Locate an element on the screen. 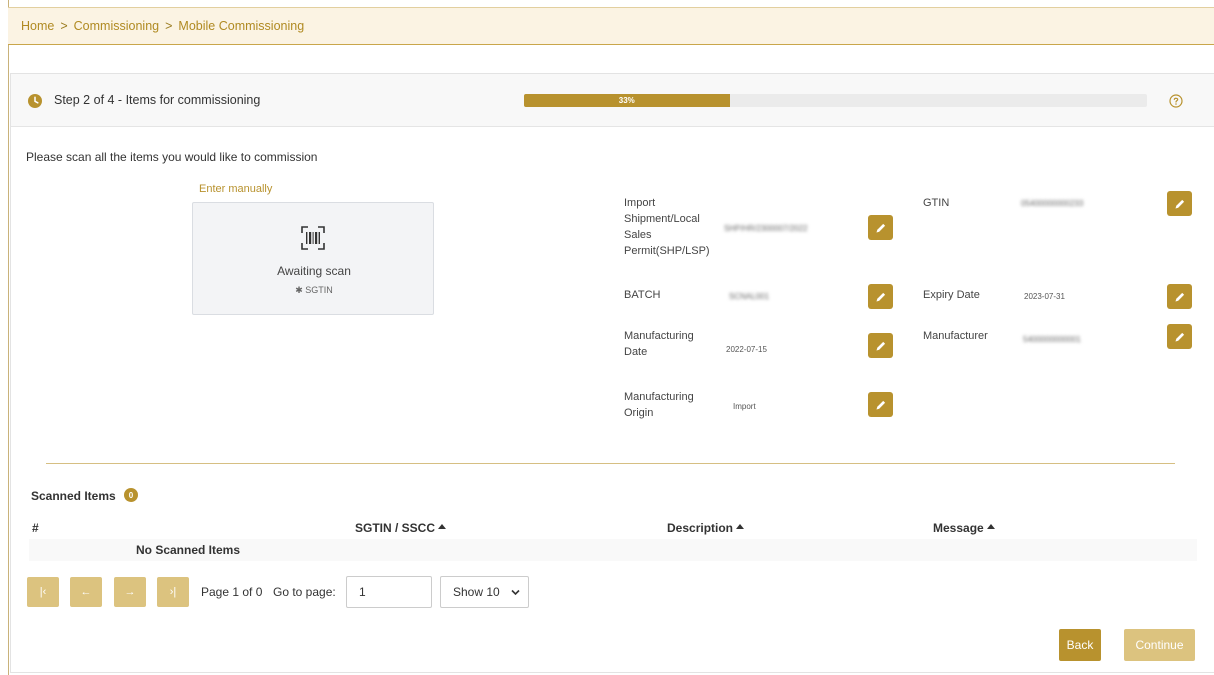 The image size is (1214, 675). prev-page-button: ← is located at coordinates (86, 592).